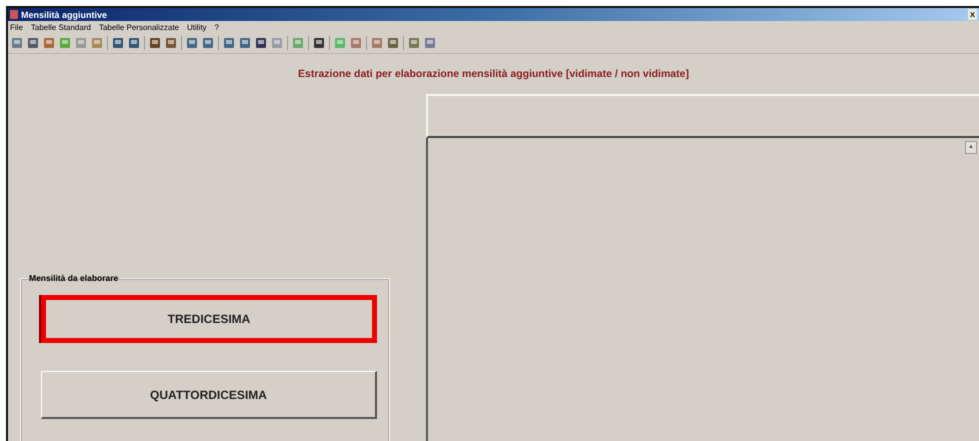 Image resolution: width=979 pixels, height=441 pixels. Describe the element at coordinates (14, 14) in the screenshot. I see `app-icon` at that location.